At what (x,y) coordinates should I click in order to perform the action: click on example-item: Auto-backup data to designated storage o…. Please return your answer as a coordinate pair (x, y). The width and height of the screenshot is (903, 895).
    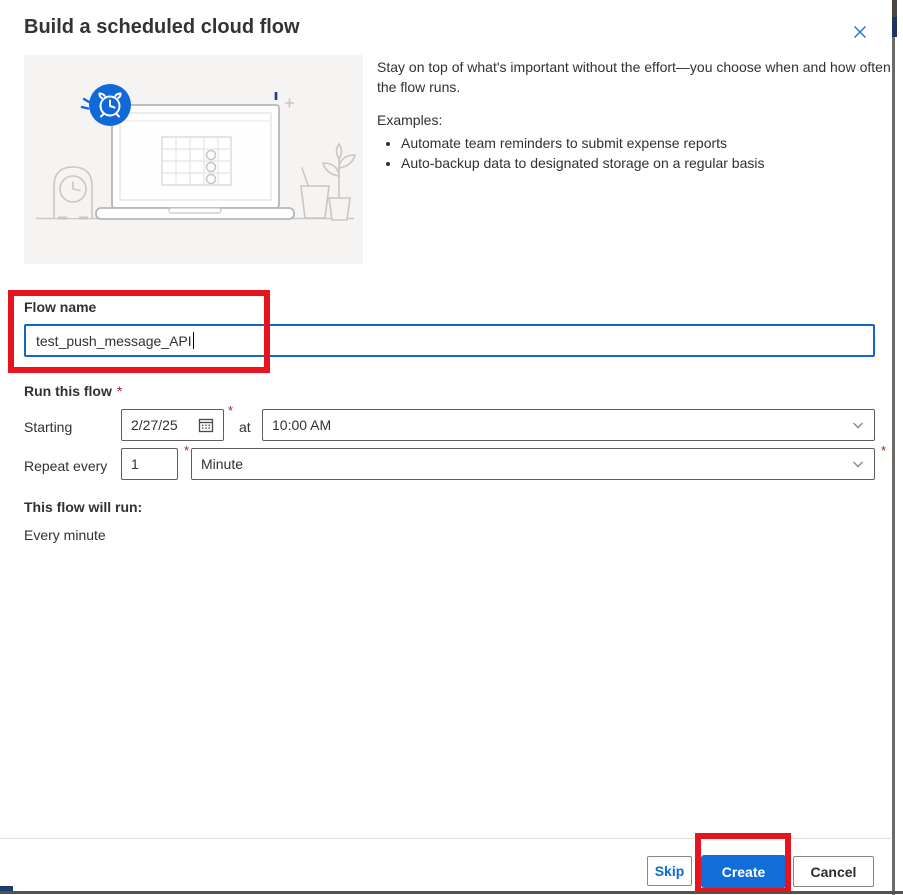
    Looking at the image, I should click on (646, 163).